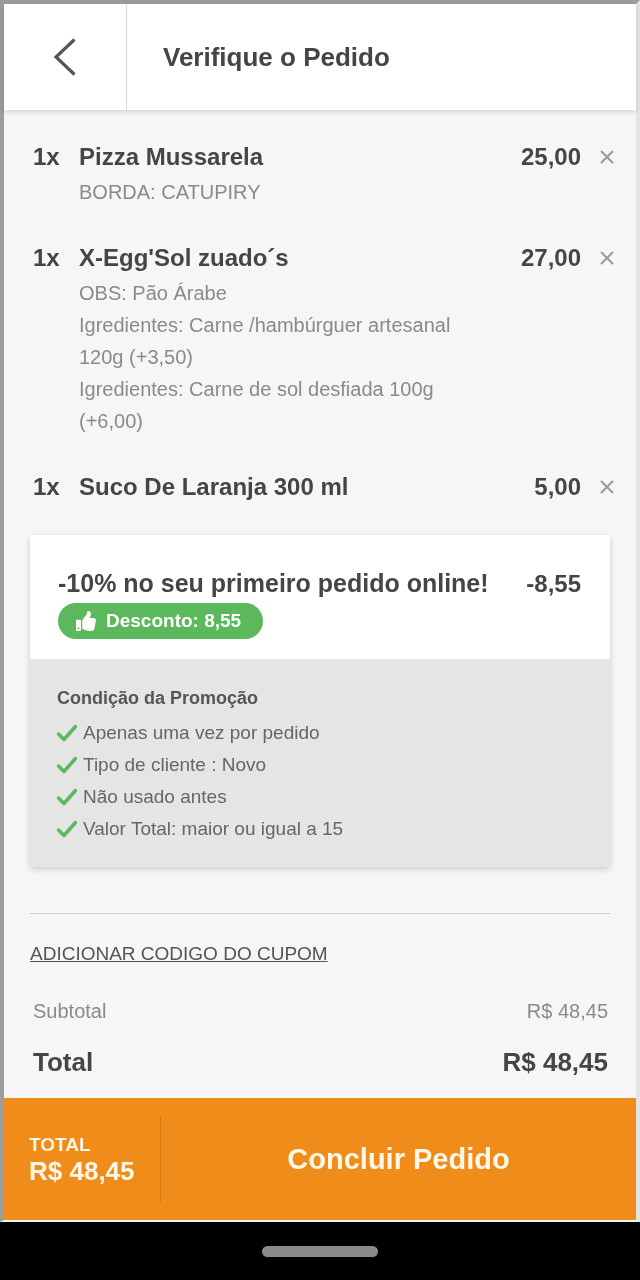 This screenshot has height=1280, width=640. Describe the element at coordinates (155, 797) in the screenshot. I see `condition-text: Não usado antes` at that location.